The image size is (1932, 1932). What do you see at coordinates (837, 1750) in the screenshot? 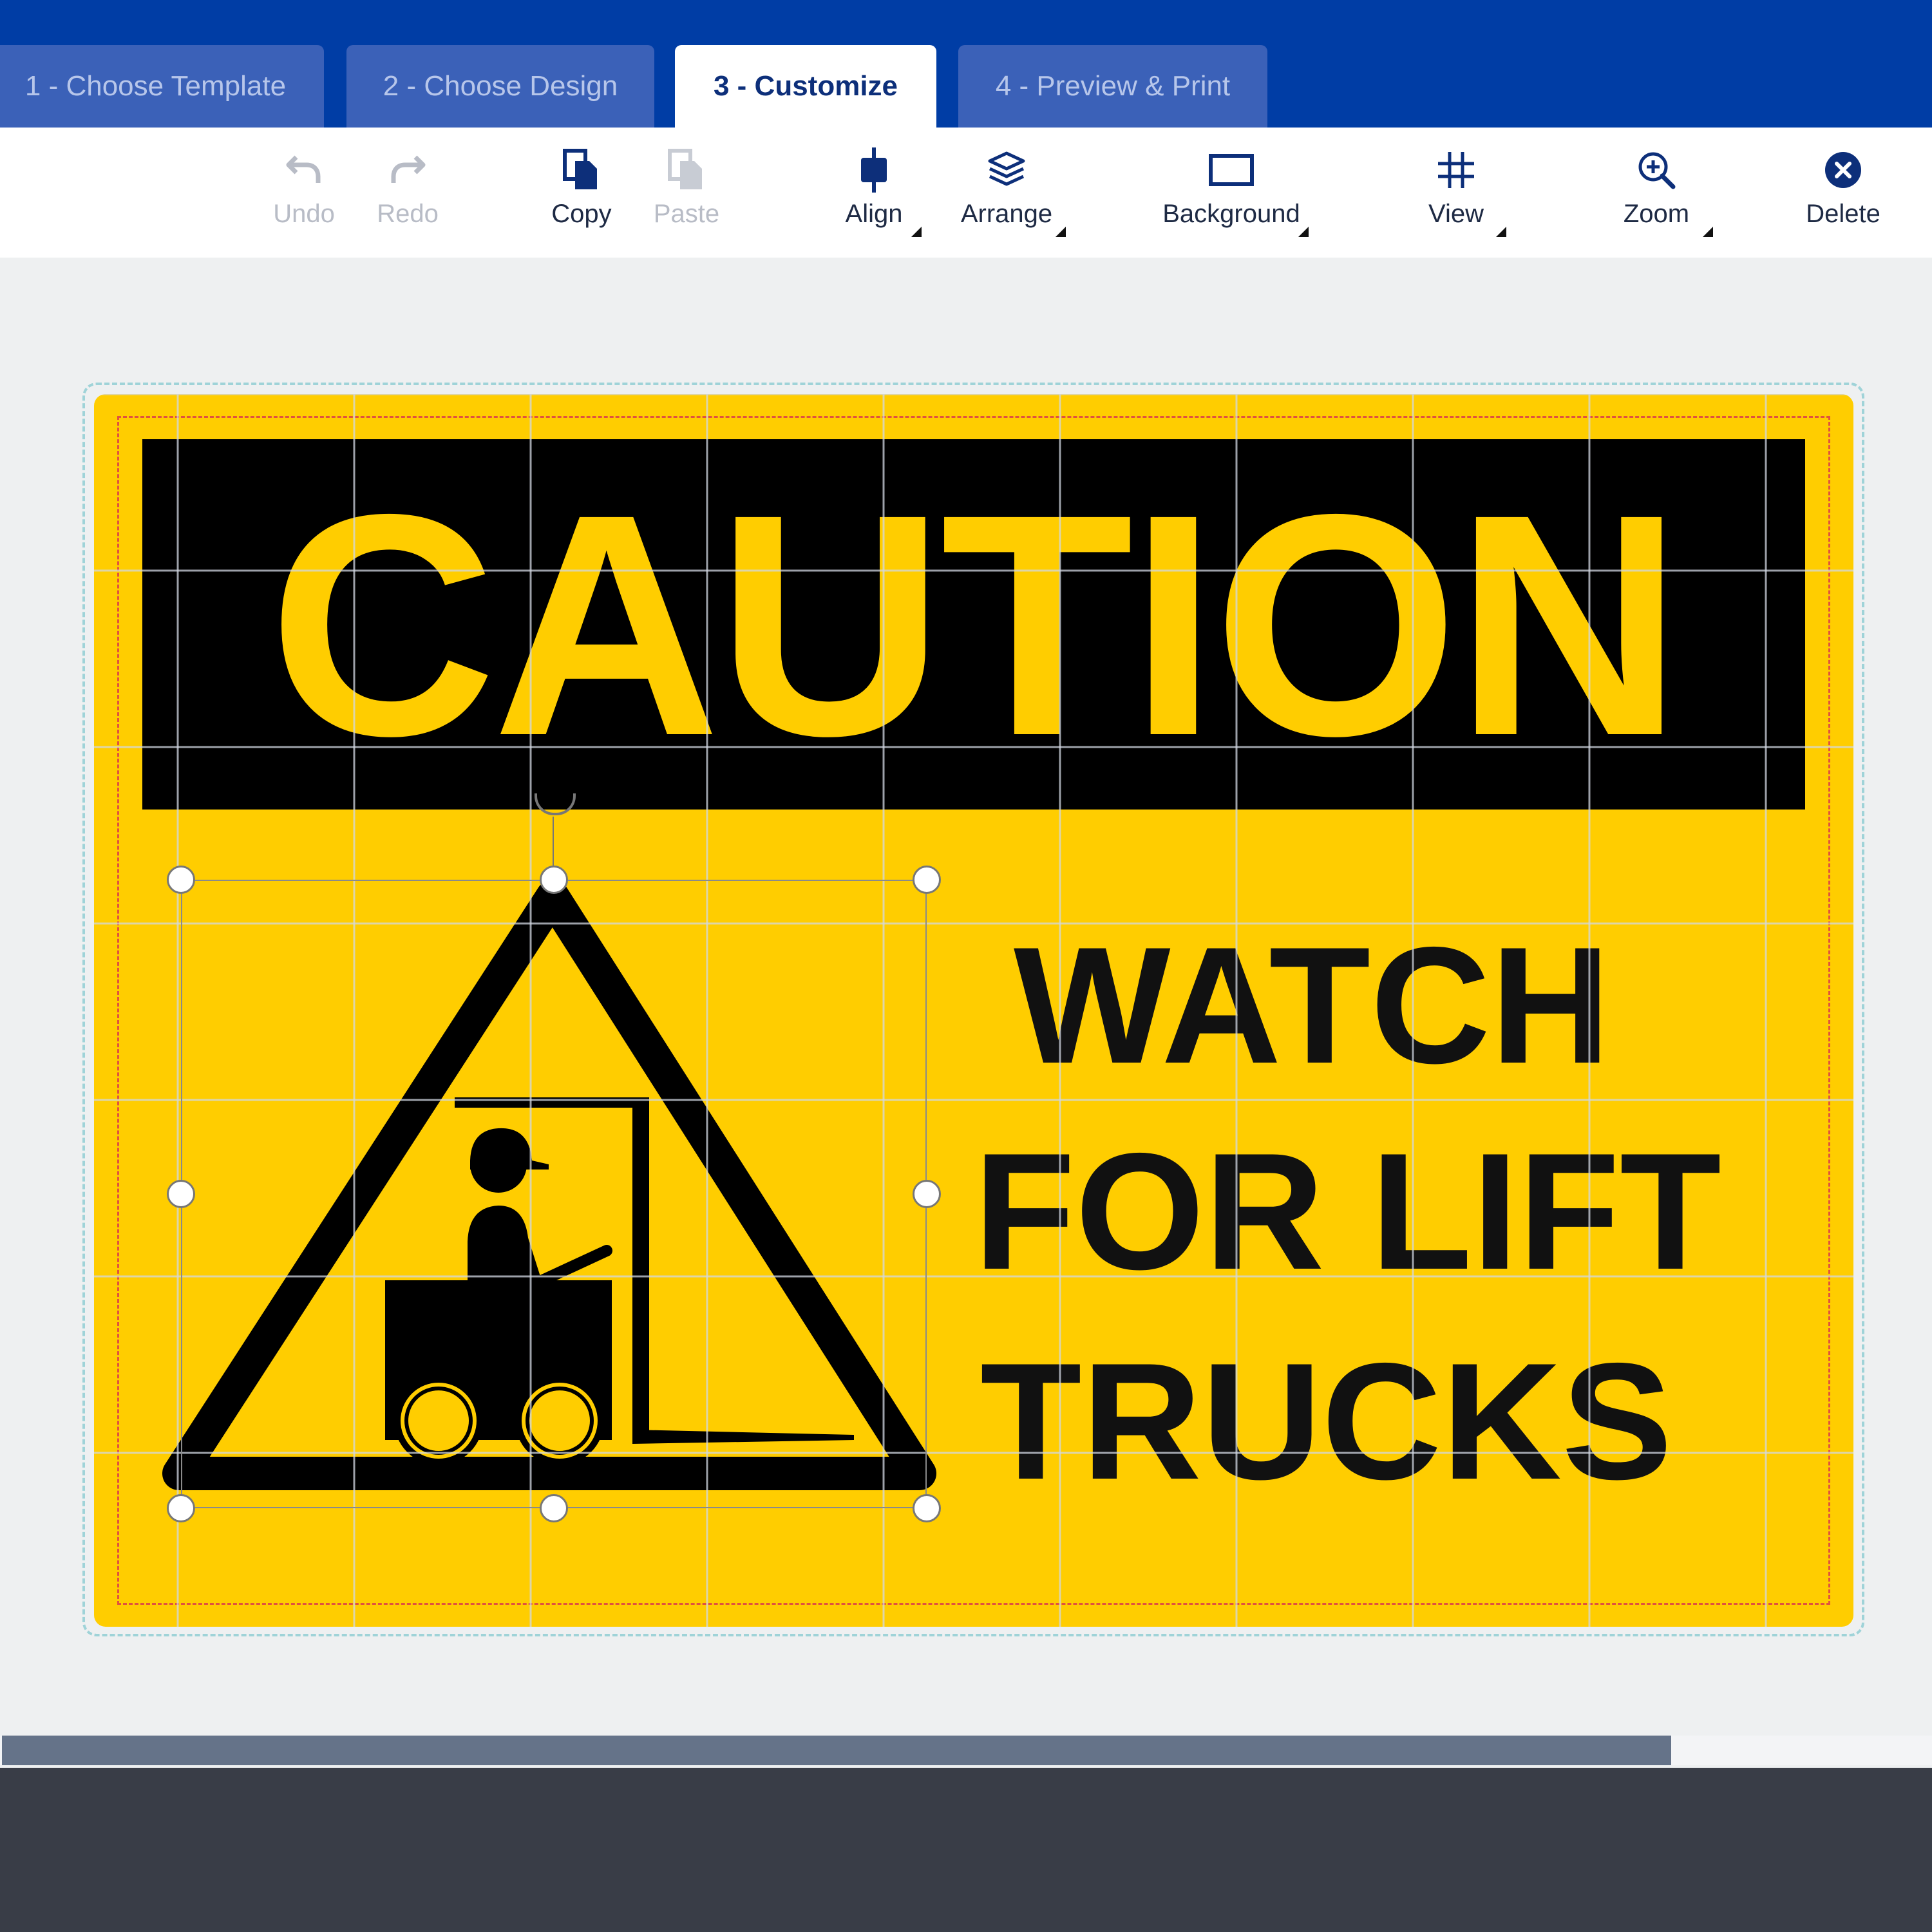
I see `scrollbar-thumb` at bounding box center [837, 1750].